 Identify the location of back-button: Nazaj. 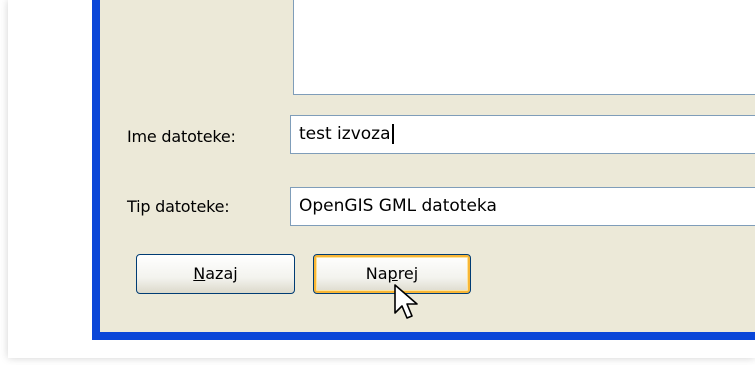
(215, 274).